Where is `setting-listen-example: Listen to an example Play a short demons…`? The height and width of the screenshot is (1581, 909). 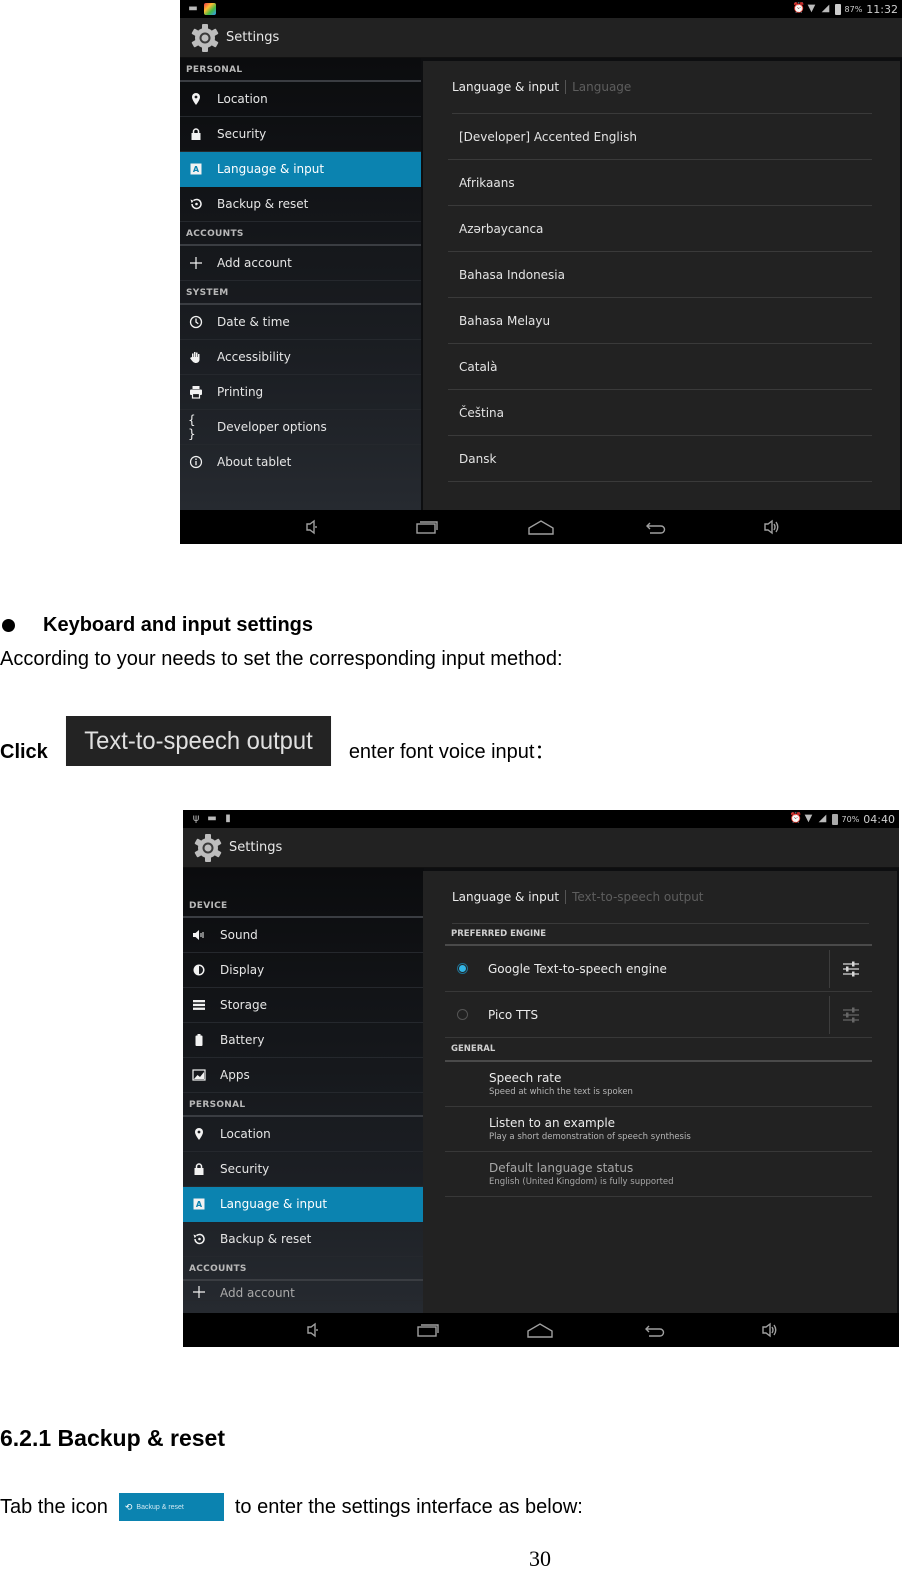 setting-listen-example: Listen to an example Play a short demons… is located at coordinates (658, 1129).